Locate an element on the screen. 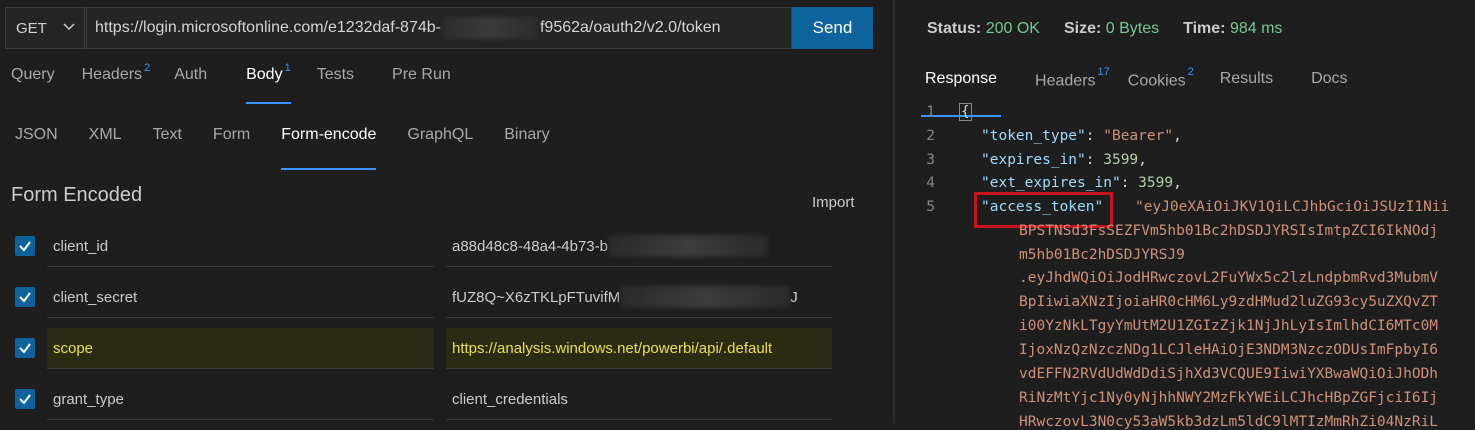 Image resolution: width=1475 pixels, height=430 pixels. tab-headers: Headers 2 is located at coordinates (116, 79).